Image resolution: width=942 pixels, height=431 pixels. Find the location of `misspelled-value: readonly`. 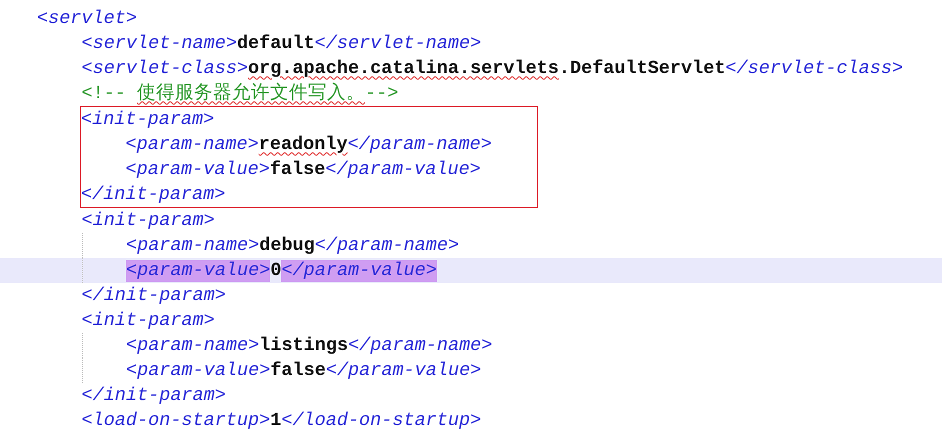

misspelled-value: readonly is located at coordinates (303, 145).